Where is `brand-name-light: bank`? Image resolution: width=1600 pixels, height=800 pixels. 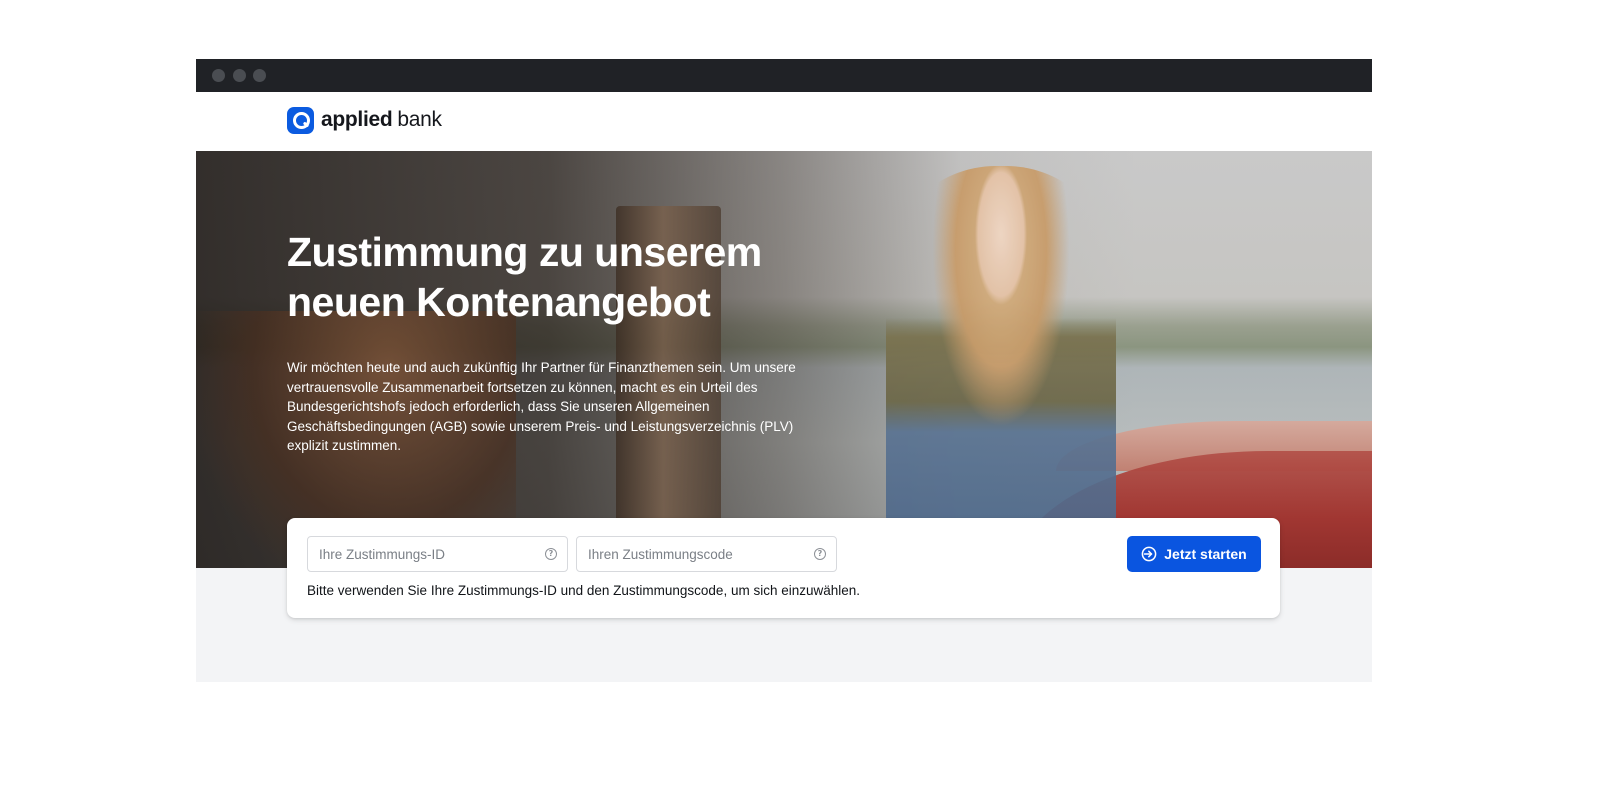 brand-name-light: bank is located at coordinates (419, 119).